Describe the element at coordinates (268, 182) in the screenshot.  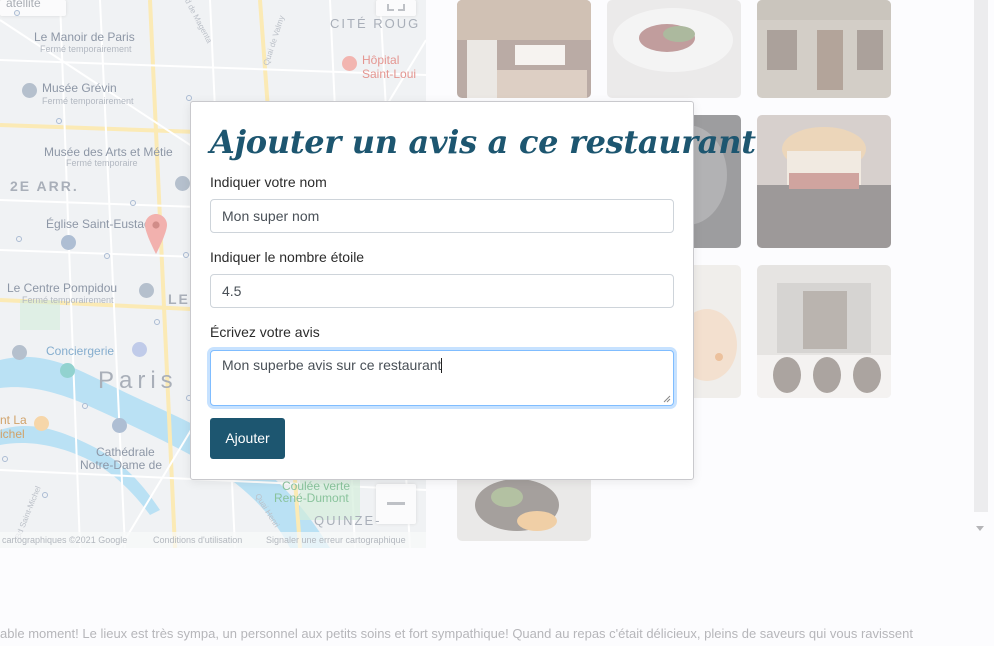
I see `name-label: Indiquer votre nom` at that location.